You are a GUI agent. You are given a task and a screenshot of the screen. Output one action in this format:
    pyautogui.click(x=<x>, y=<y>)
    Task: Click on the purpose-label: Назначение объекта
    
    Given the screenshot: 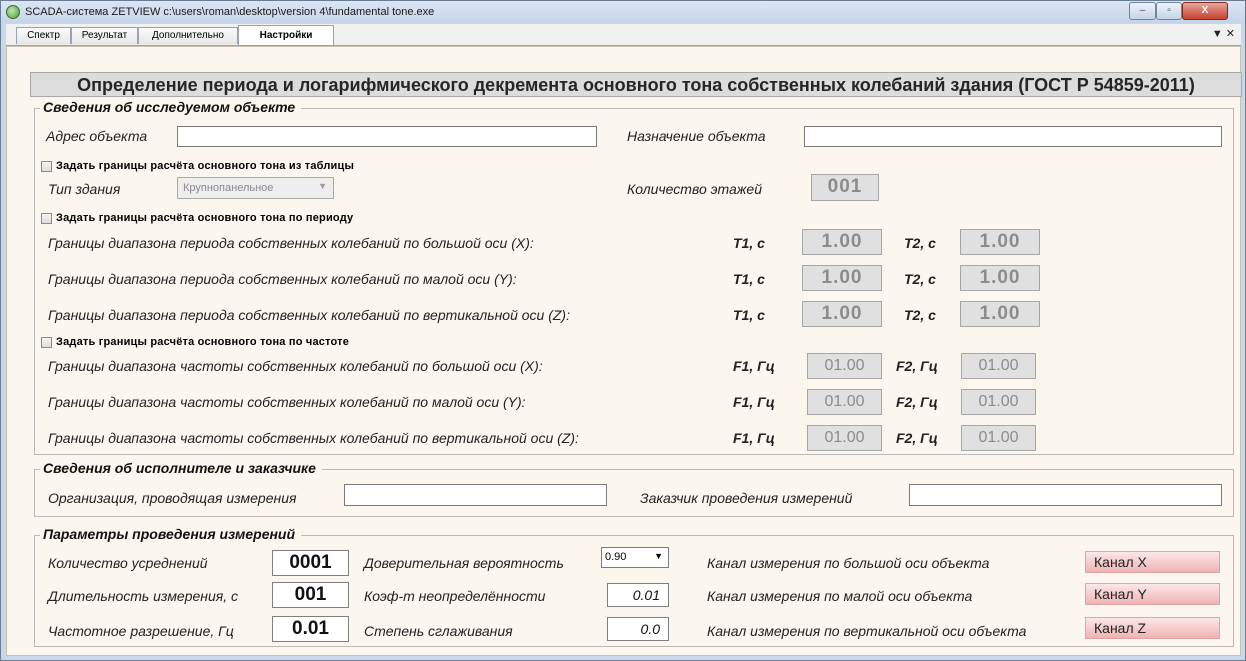 What is the action you would take?
    pyautogui.click(x=696, y=136)
    